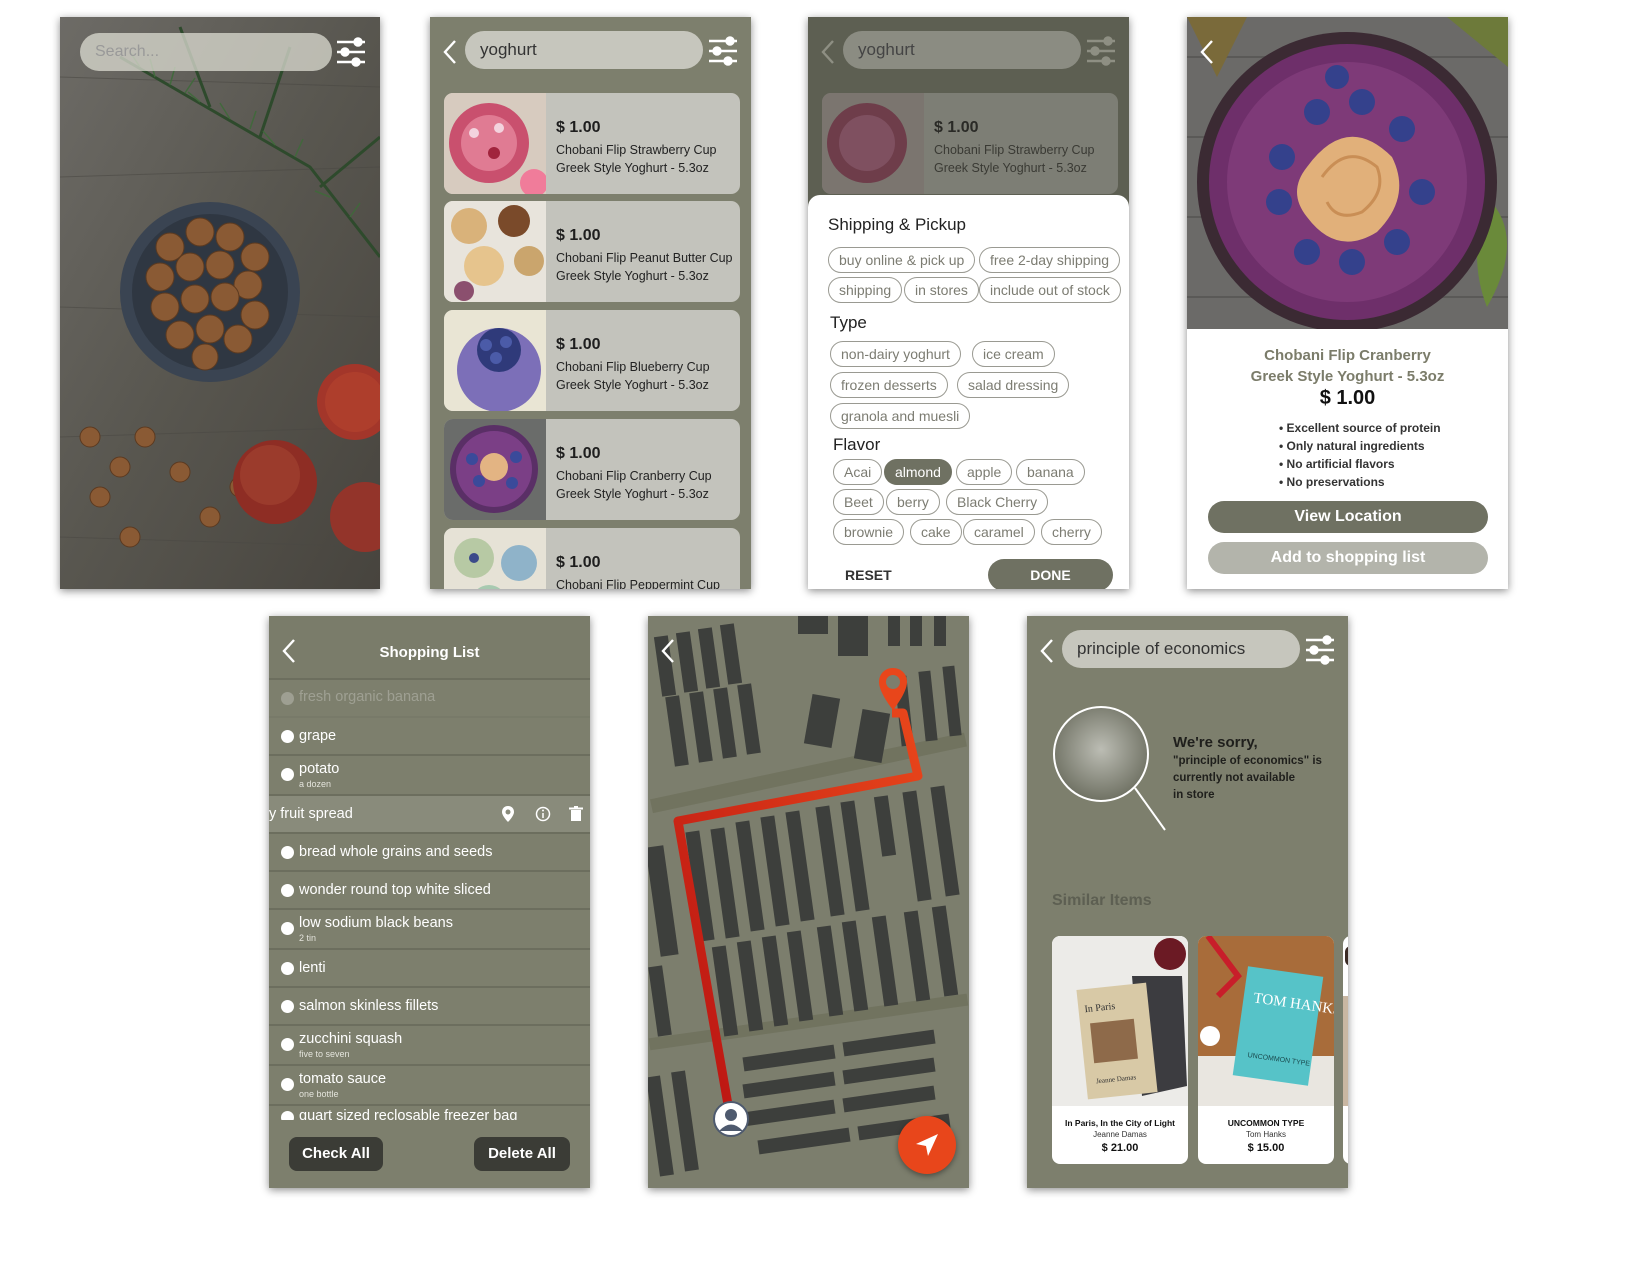  I want to click on filter-chip: in stores, so click(941, 290).